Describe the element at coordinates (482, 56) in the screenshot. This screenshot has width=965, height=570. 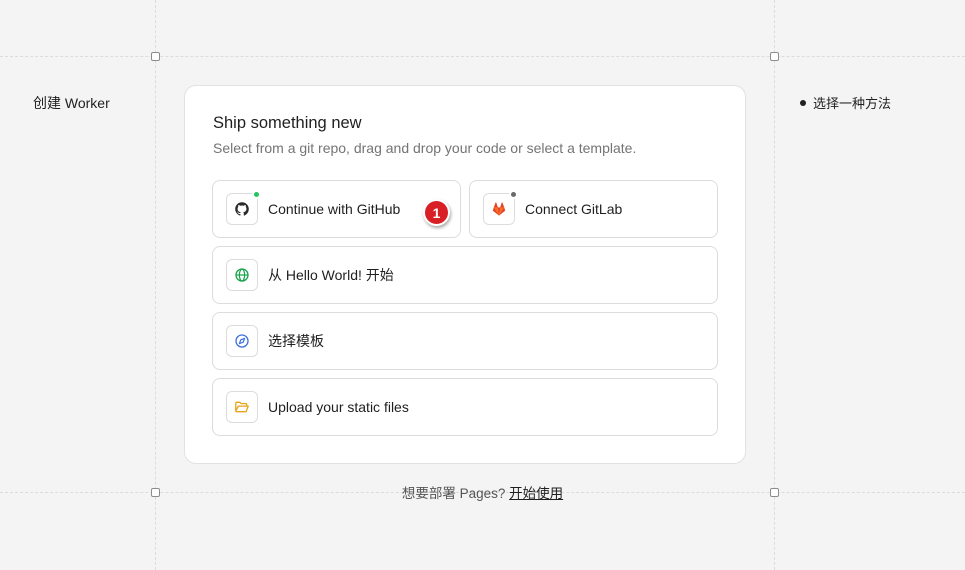
I see `guide-line-top` at that location.